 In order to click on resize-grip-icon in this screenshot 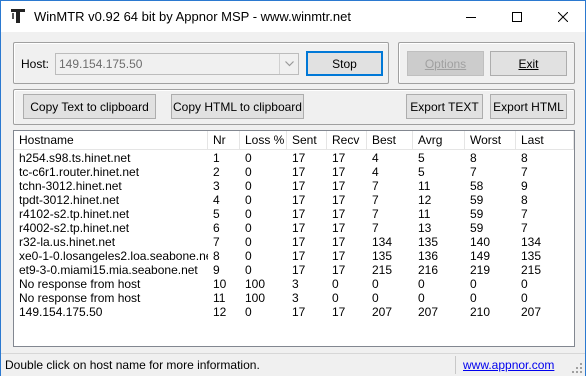, I will do `click(577, 368)`.